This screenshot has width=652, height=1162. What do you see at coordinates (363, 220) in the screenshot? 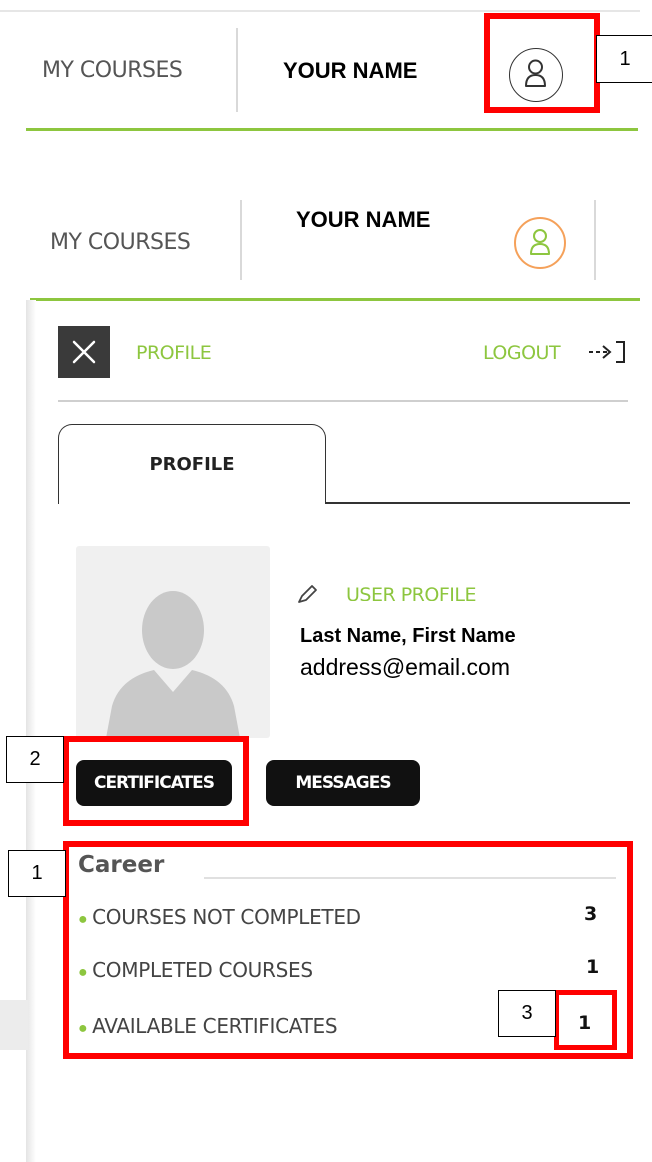
I see `nav-your-name-open: YOUR NAME` at bounding box center [363, 220].